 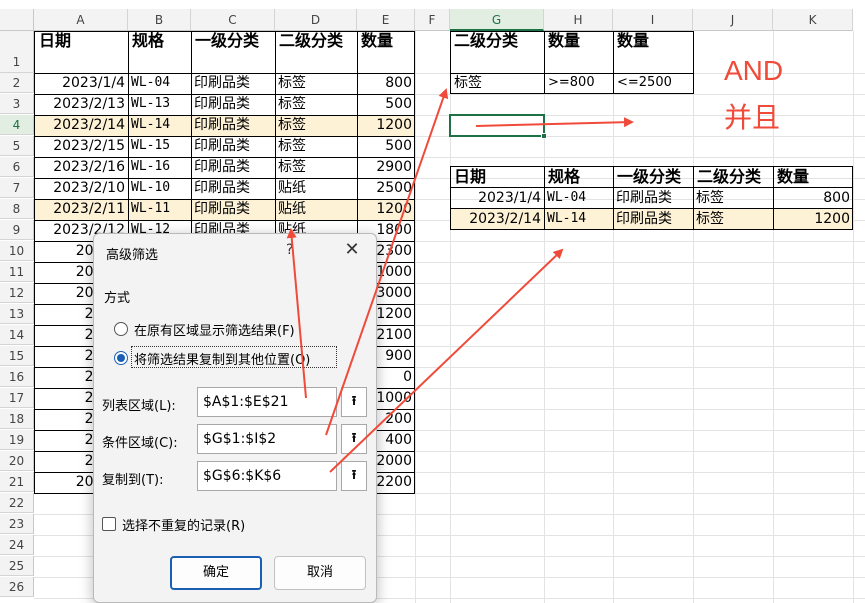 I want to click on arrow-g4-and, so click(x=554, y=122).